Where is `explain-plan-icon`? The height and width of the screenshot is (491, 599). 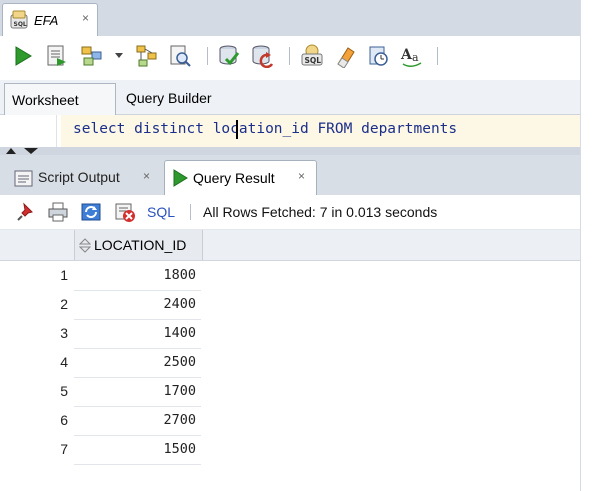 explain-plan-icon is located at coordinates (147, 56).